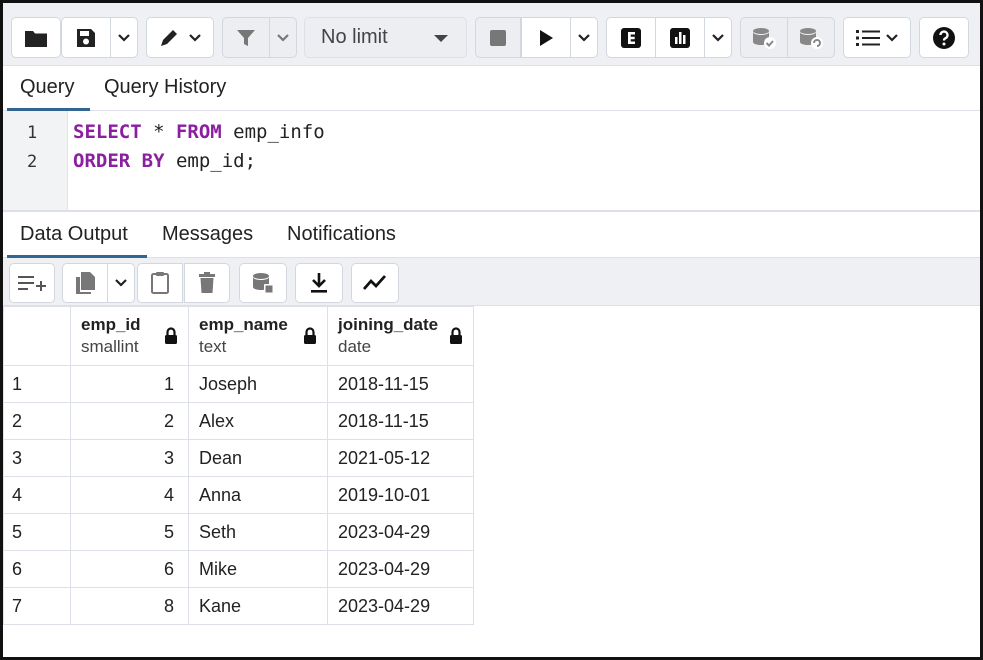  Describe the element at coordinates (37, 421) in the screenshot. I see `row-number: 2` at that location.